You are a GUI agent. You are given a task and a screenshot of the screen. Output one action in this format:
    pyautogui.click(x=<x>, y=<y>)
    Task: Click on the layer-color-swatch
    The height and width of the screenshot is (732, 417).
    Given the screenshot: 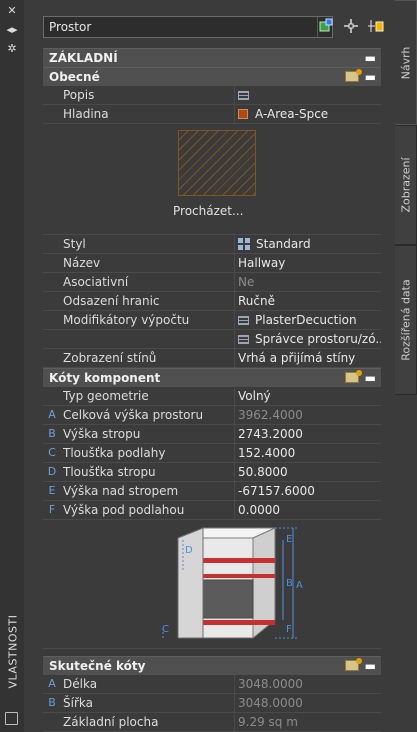 What is the action you would take?
    pyautogui.click(x=243, y=114)
    